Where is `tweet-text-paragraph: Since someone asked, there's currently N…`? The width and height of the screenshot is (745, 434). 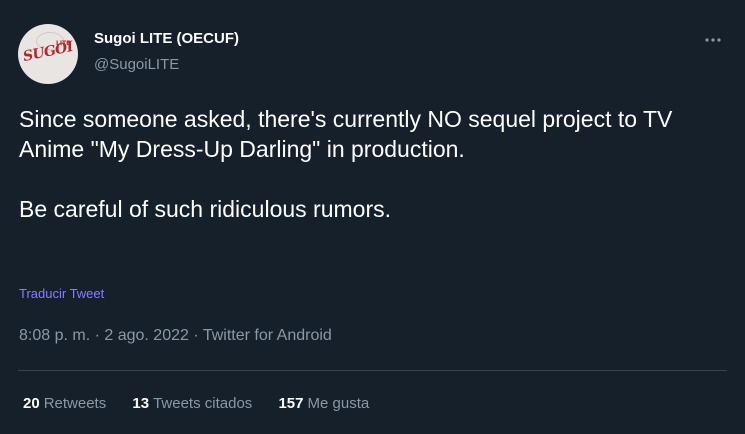 tweet-text-paragraph: Since someone asked, there's currently N… is located at coordinates (346, 134).